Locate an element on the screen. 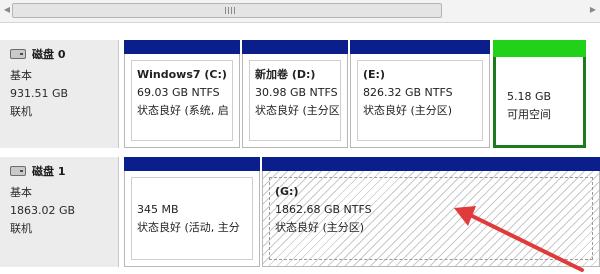 This screenshot has height=274, width=600. partition-size: 69.03 GB NTFS is located at coordinates (178, 92).